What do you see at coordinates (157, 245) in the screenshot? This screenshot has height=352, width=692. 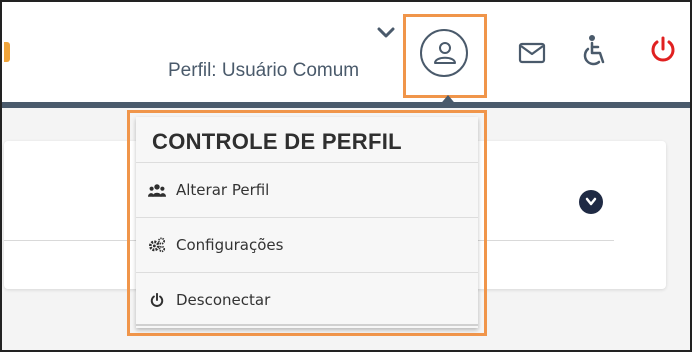 I see `gears-icon` at bounding box center [157, 245].